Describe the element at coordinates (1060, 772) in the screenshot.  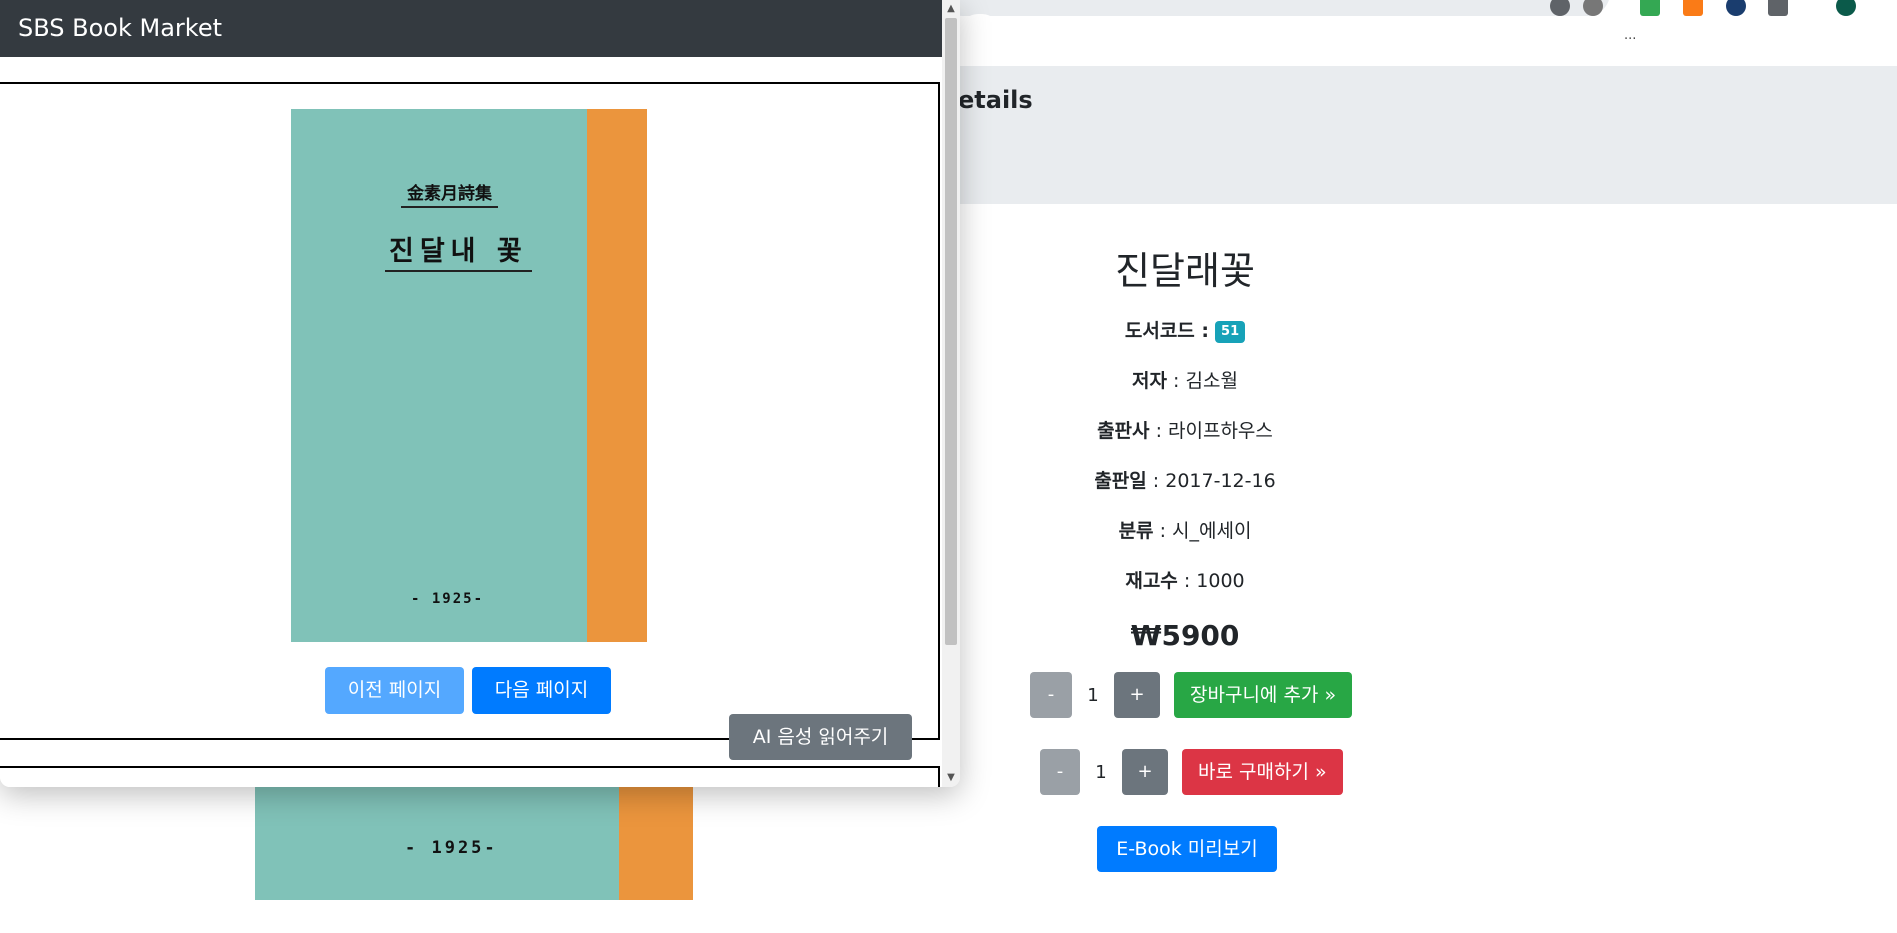
I see `buy-decrease-button: -` at that location.